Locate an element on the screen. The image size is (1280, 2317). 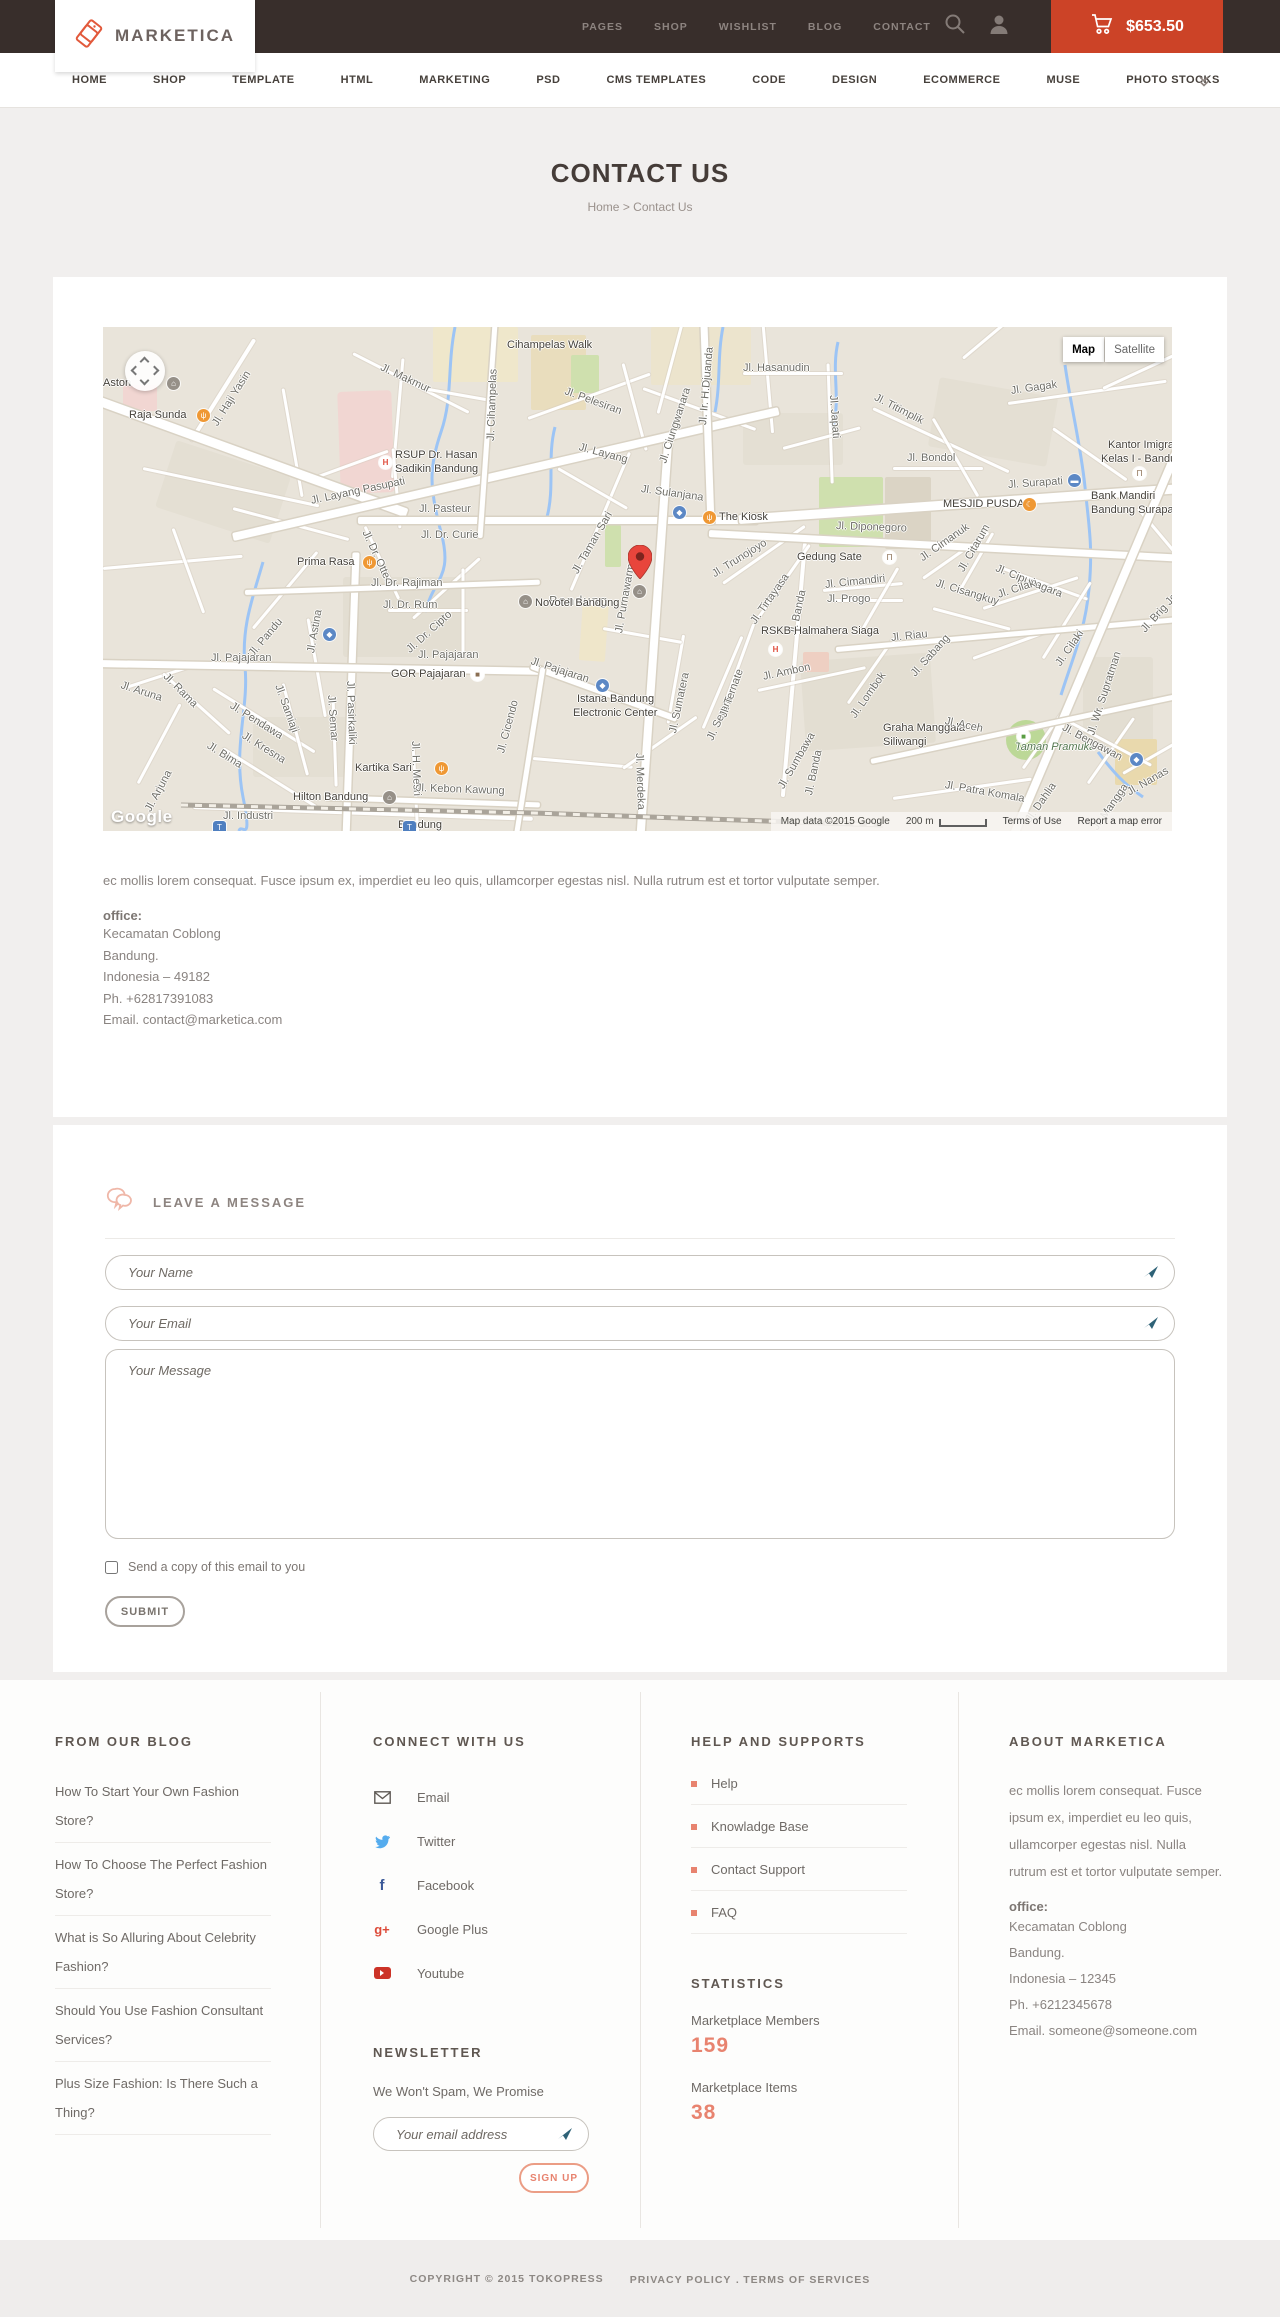
map-label: Prima Rasa is located at coordinates (326, 562).